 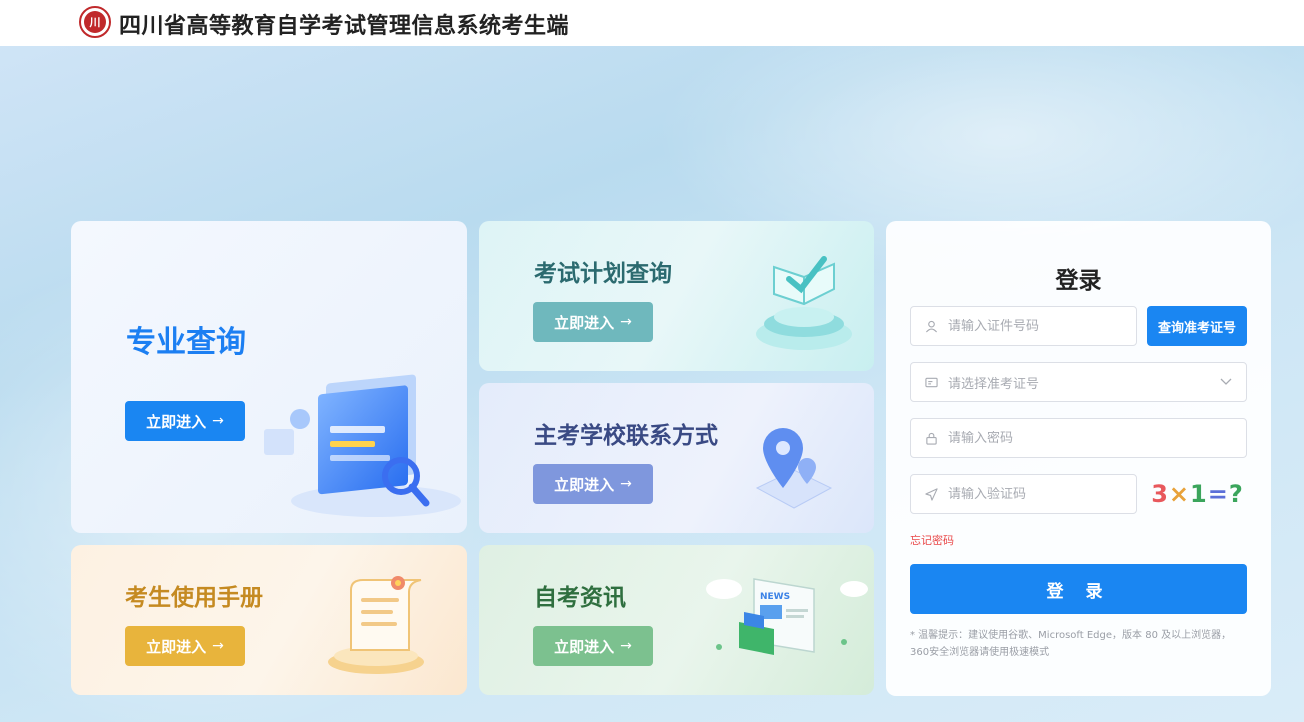 What do you see at coordinates (269, 620) in the screenshot?
I see `card-user-manual: 考生使用手册 立即进入 →` at bounding box center [269, 620].